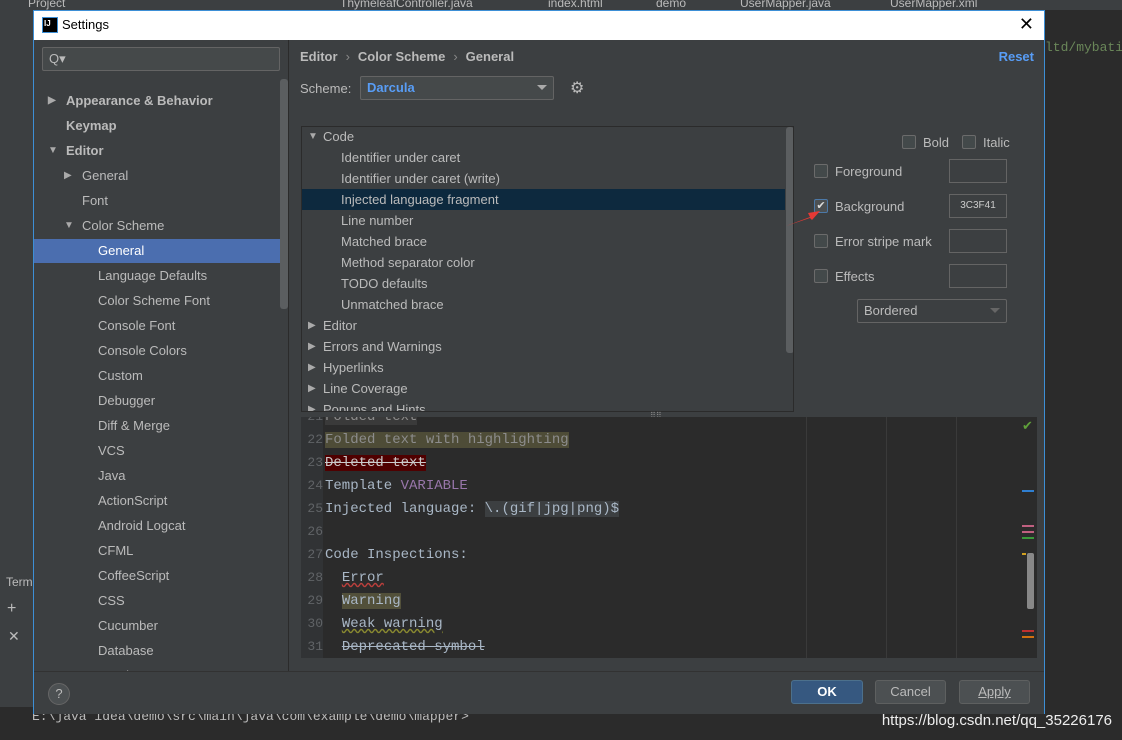 The height and width of the screenshot is (740, 1122). I want to click on tree-row: ▶ Popups and Hints, so click(543, 405).